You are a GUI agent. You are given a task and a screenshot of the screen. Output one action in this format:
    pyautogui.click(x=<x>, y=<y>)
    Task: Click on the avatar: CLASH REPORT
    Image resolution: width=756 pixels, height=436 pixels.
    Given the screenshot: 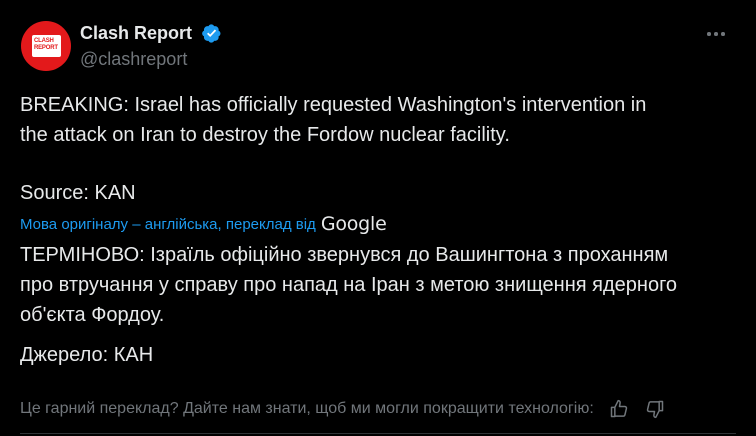 What is the action you would take?
    pyautogui.click(x=46, y=46)
    